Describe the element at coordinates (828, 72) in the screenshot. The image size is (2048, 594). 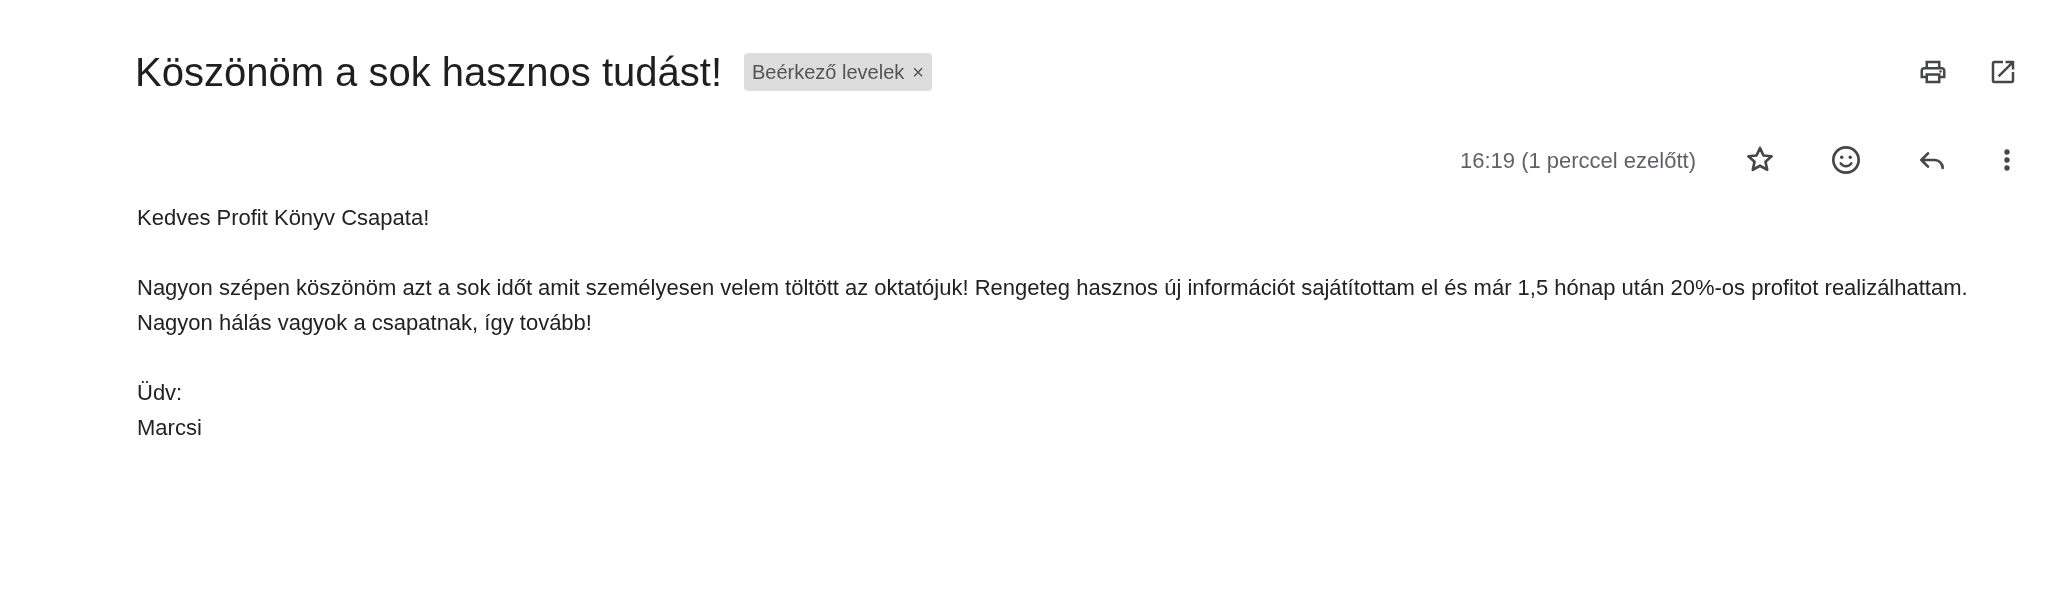
I see `label-text: Beérkező levelek` at that location.